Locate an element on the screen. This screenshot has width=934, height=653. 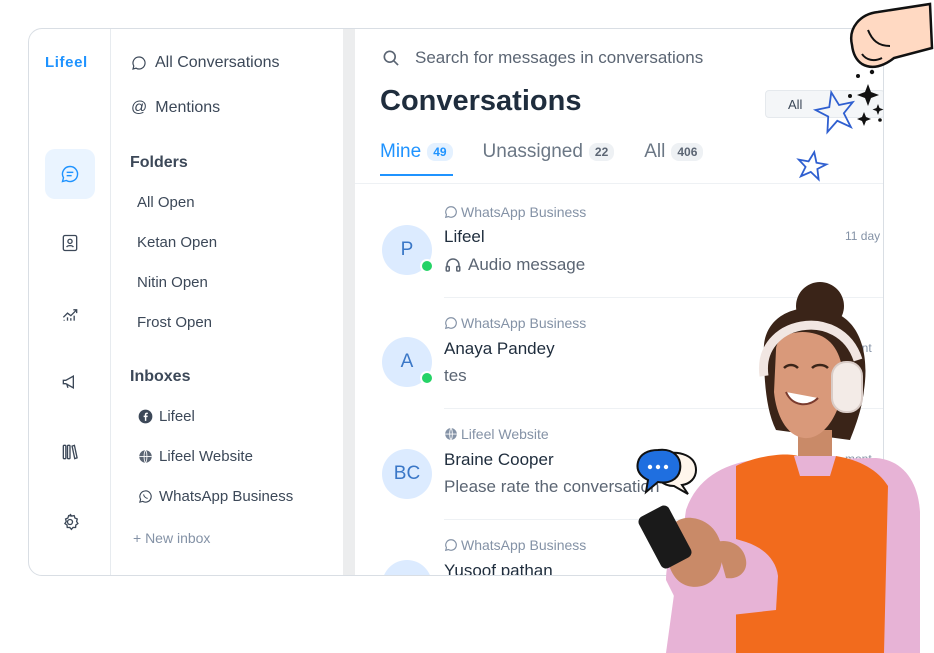
nav-settings is located at coordinates (70, 522).